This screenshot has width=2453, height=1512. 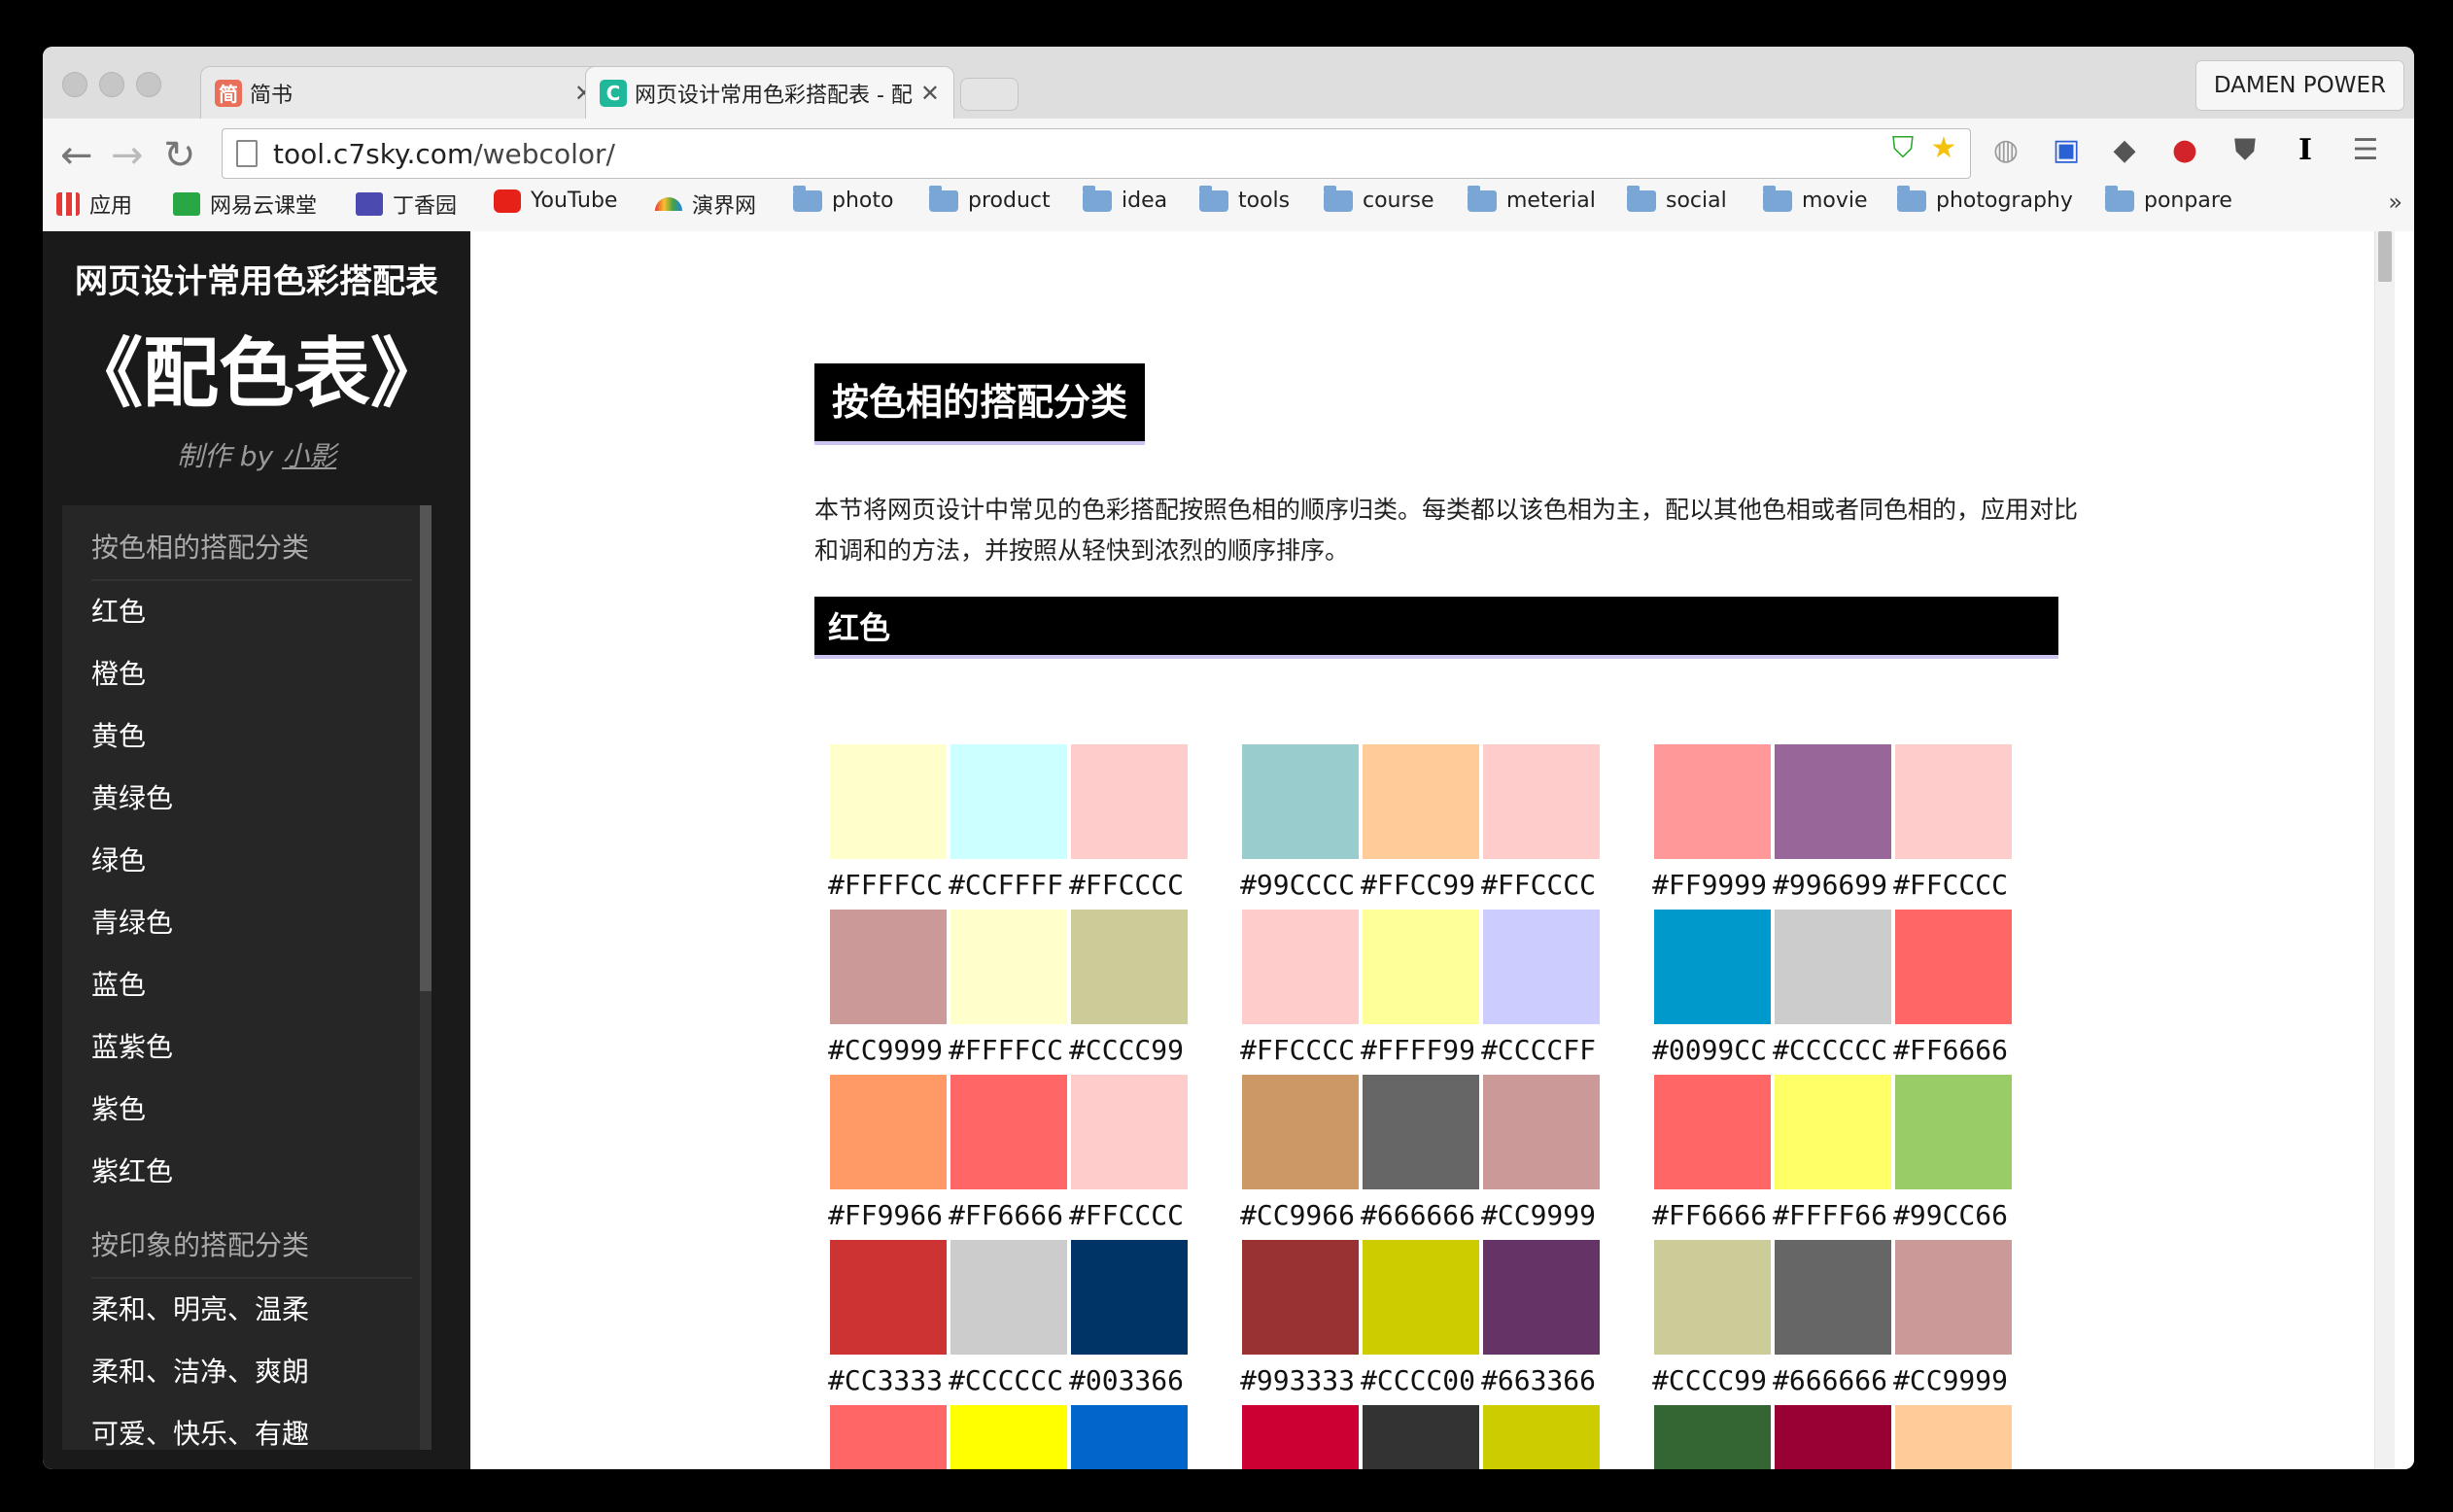 I want to click on bookmark-yanjie: 演界网, so click(x=706, y=204).